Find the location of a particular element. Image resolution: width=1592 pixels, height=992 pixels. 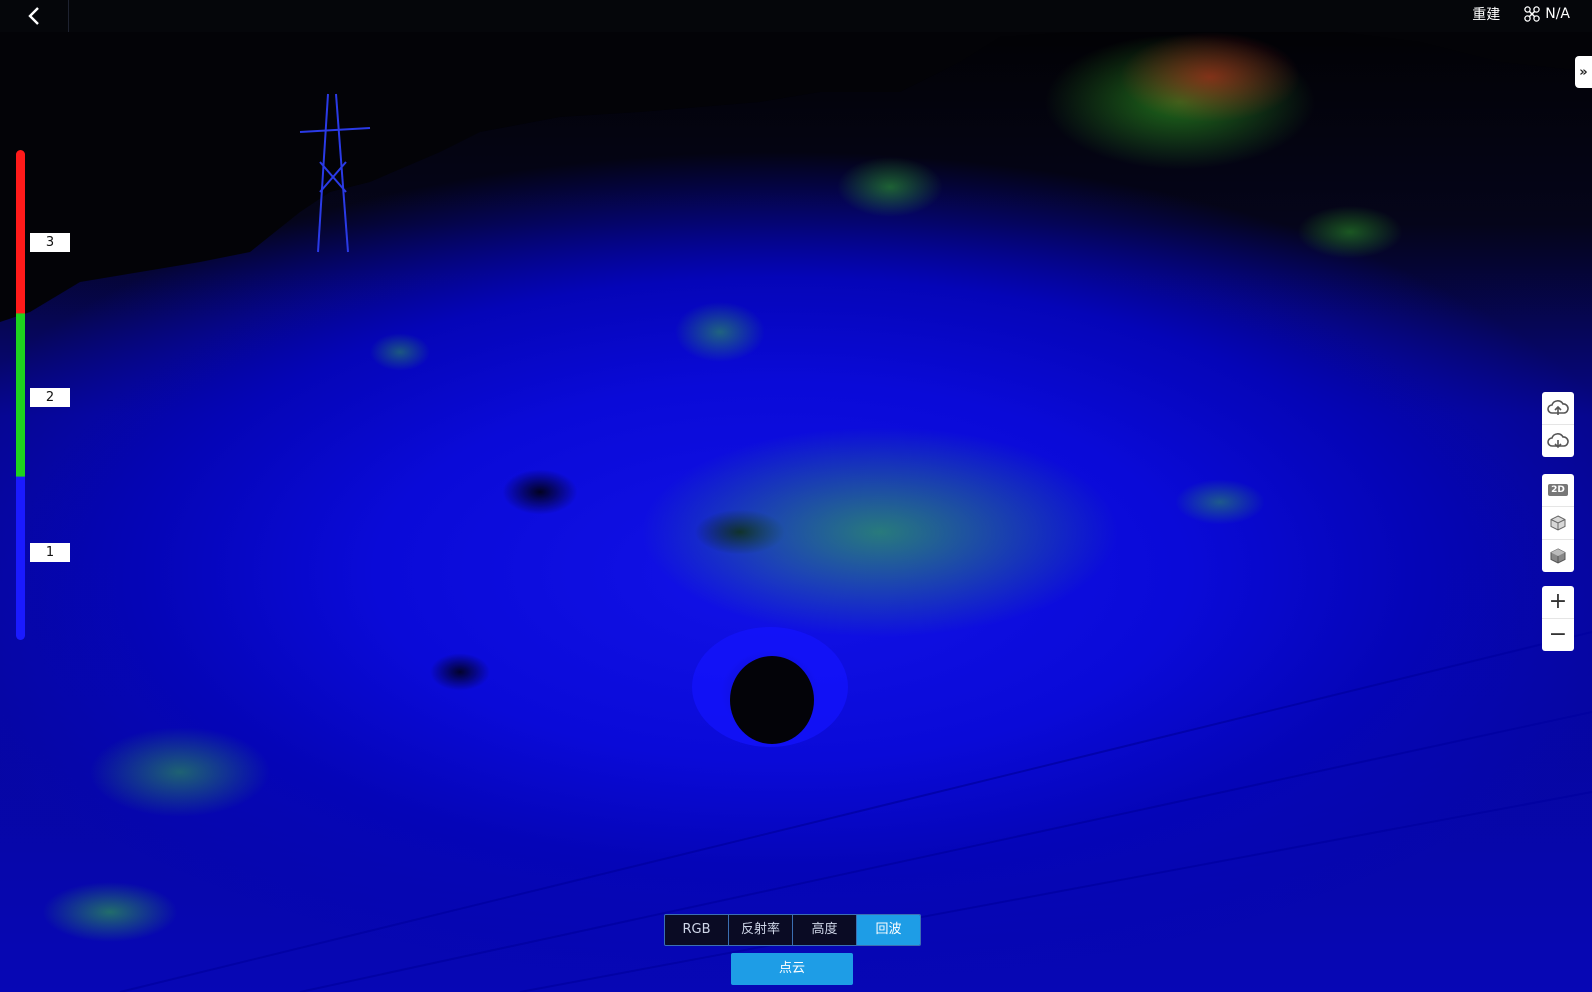

zoom-in-button: + is located at coordinates (1558, 602).